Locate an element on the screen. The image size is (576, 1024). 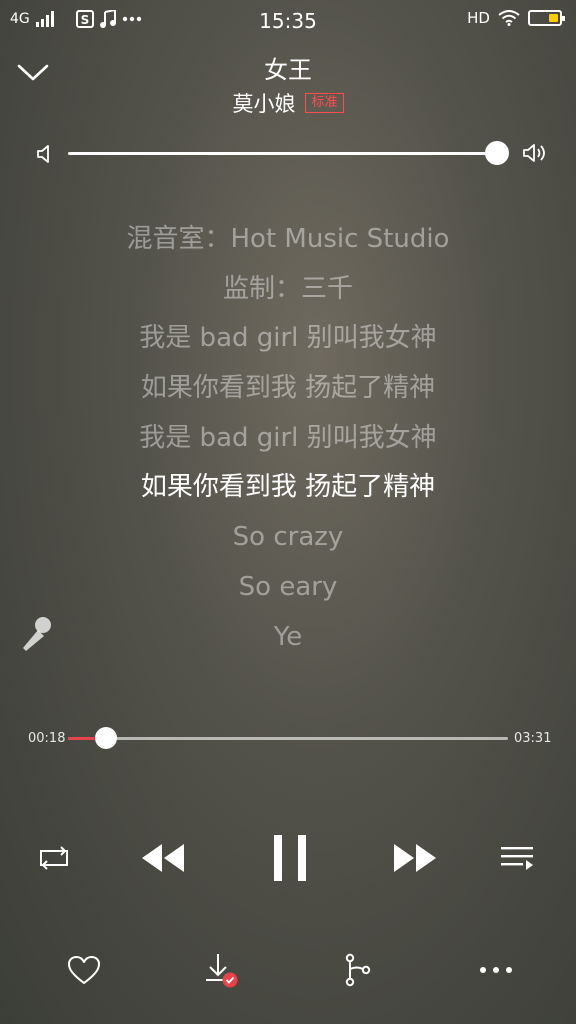
repeat-button is located at coordinates (54, 858).